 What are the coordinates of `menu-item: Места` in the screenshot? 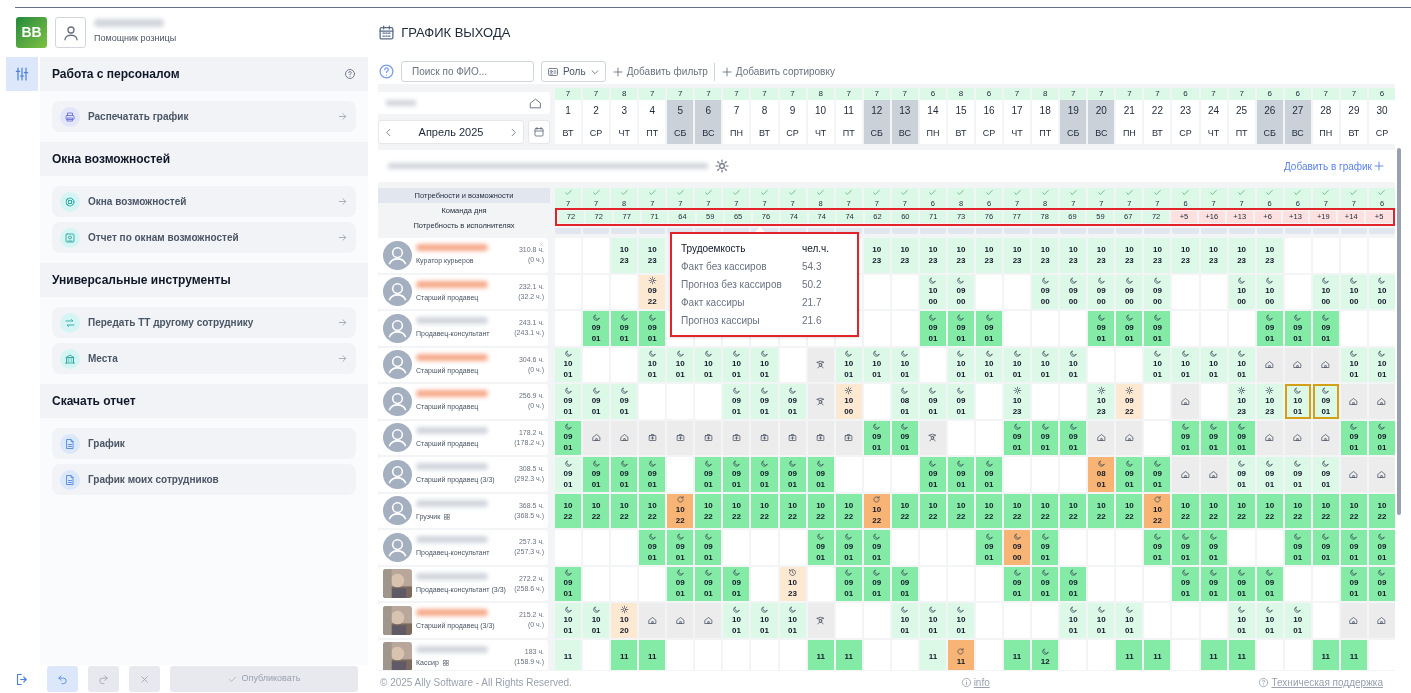 It's located at (204, 358).